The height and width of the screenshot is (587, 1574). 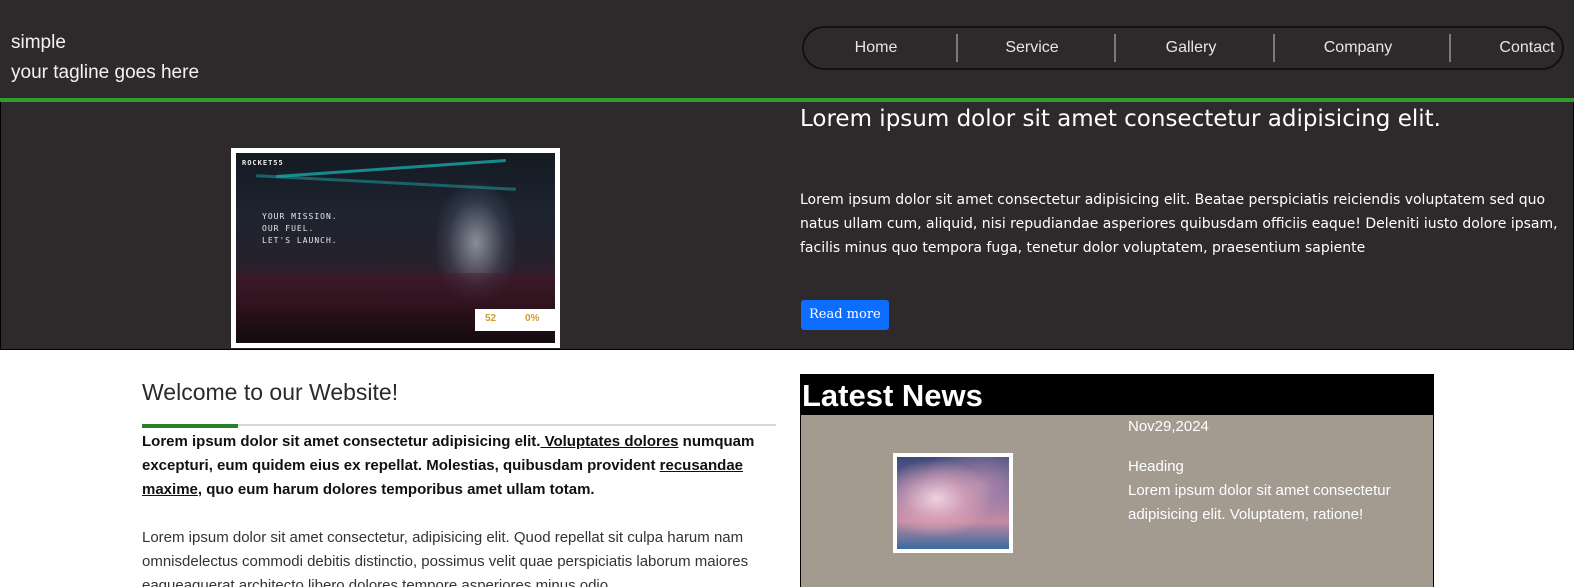 I want to click on site-tagline: your tagline goes here, so click(x=105, y=72).